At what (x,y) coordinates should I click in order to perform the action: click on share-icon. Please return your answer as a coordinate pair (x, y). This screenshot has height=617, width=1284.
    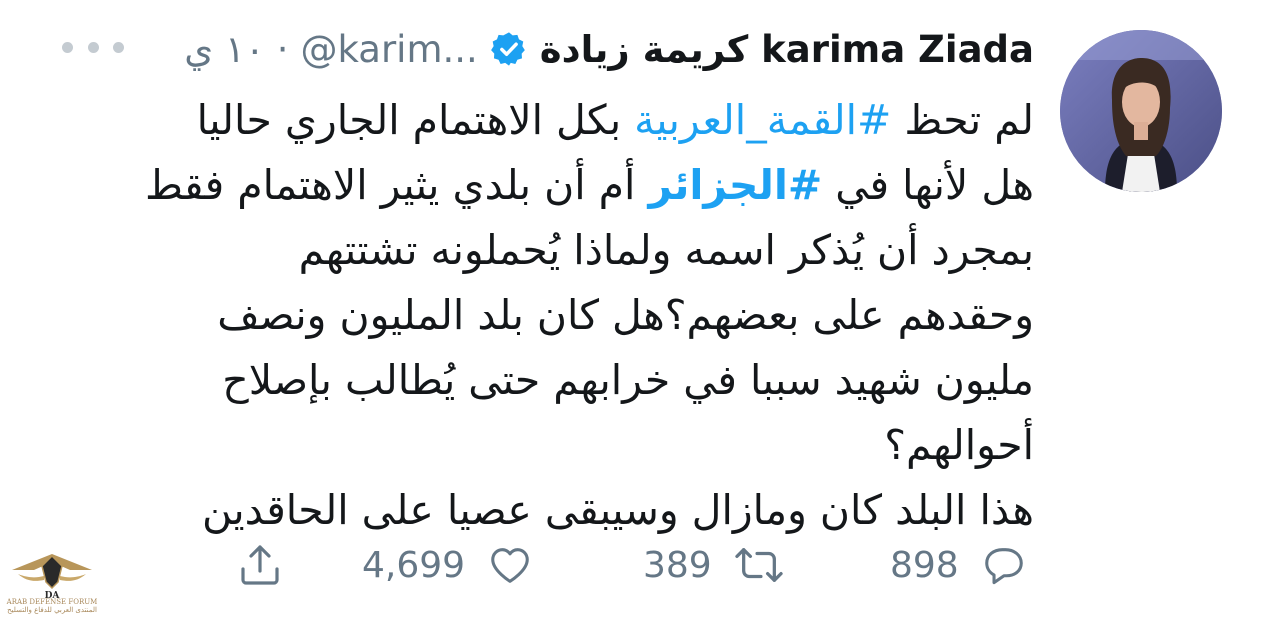
    Looking at the image, I should click on (260, 565).